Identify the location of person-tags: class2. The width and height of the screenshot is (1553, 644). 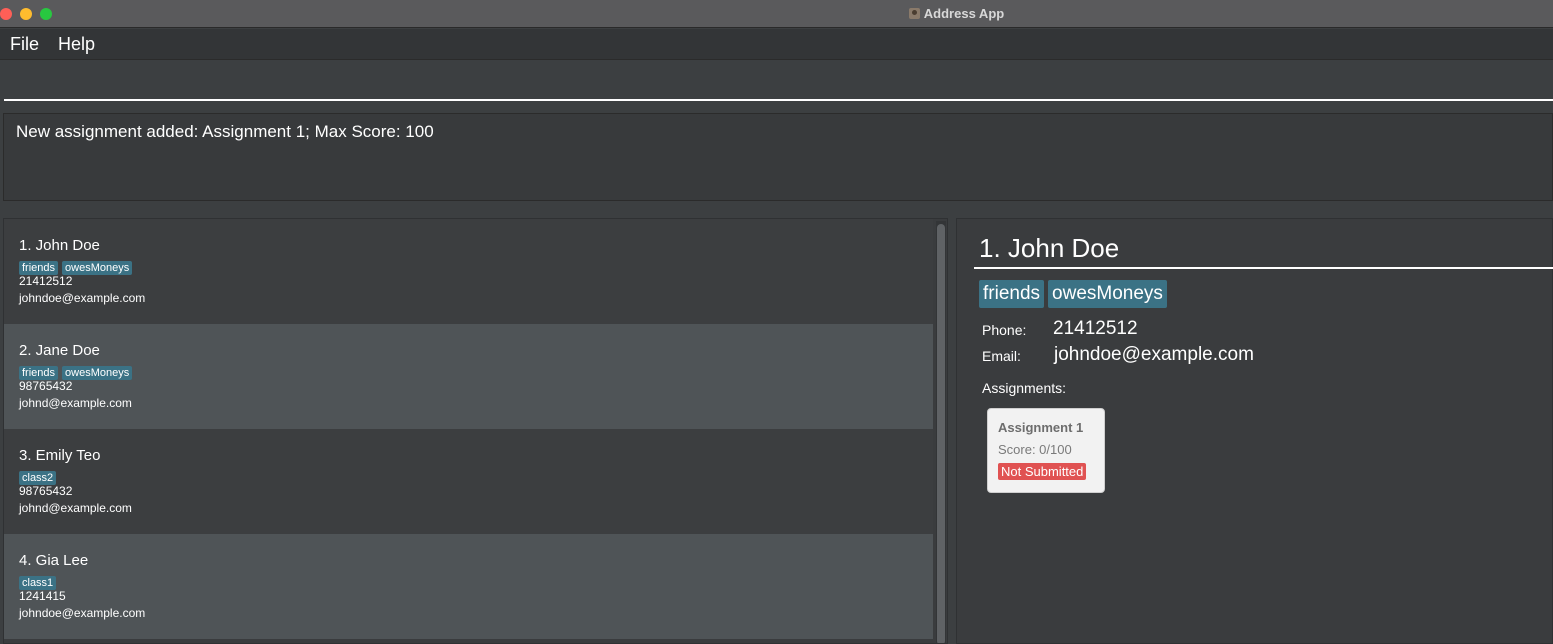
(39, 476).